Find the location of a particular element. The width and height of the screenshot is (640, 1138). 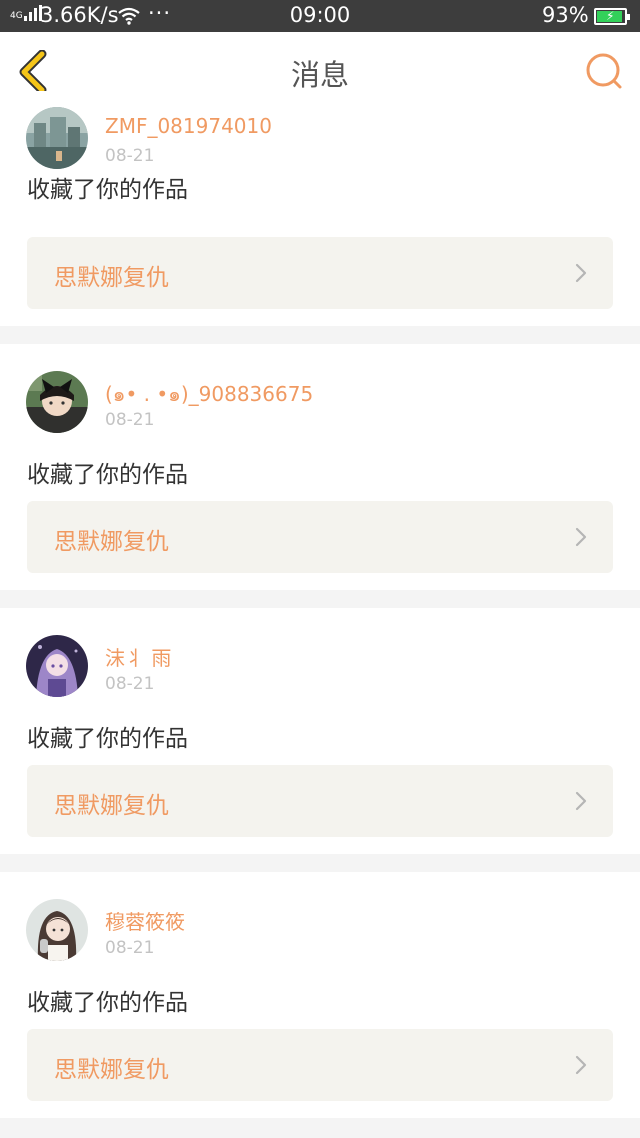

battery-icon: ⚡ is located at coordinates (612, 16).